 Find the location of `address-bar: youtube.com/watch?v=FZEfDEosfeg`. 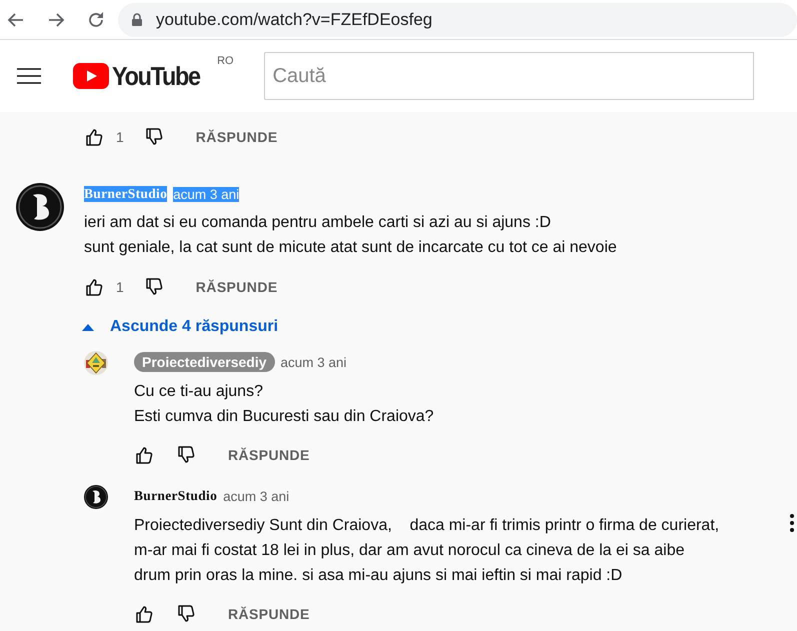

address-bar: youtube.com/watch?v=FZEfDEosfeg is located at coordinates (457, 19).